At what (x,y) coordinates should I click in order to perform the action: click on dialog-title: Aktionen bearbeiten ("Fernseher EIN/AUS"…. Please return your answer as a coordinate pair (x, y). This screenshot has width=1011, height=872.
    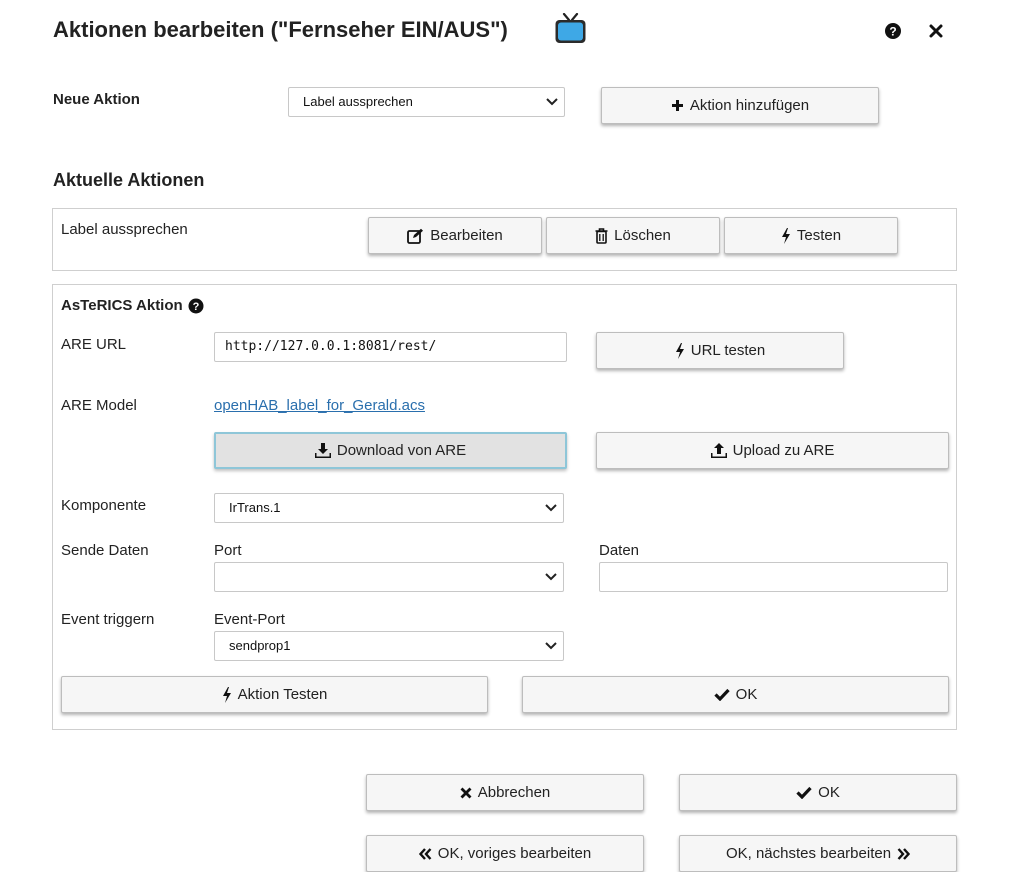
    Looking at the image, I should click on (280, 29).